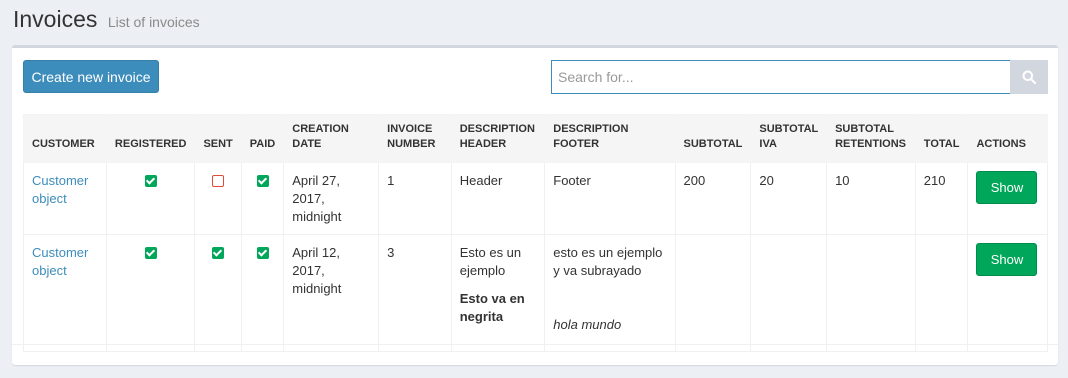 This screenshot has width=1068, height=378. What do you see at coordinates (535, 344) in the screenshot?
I see `box-footer` at bounding box center [535, 344].